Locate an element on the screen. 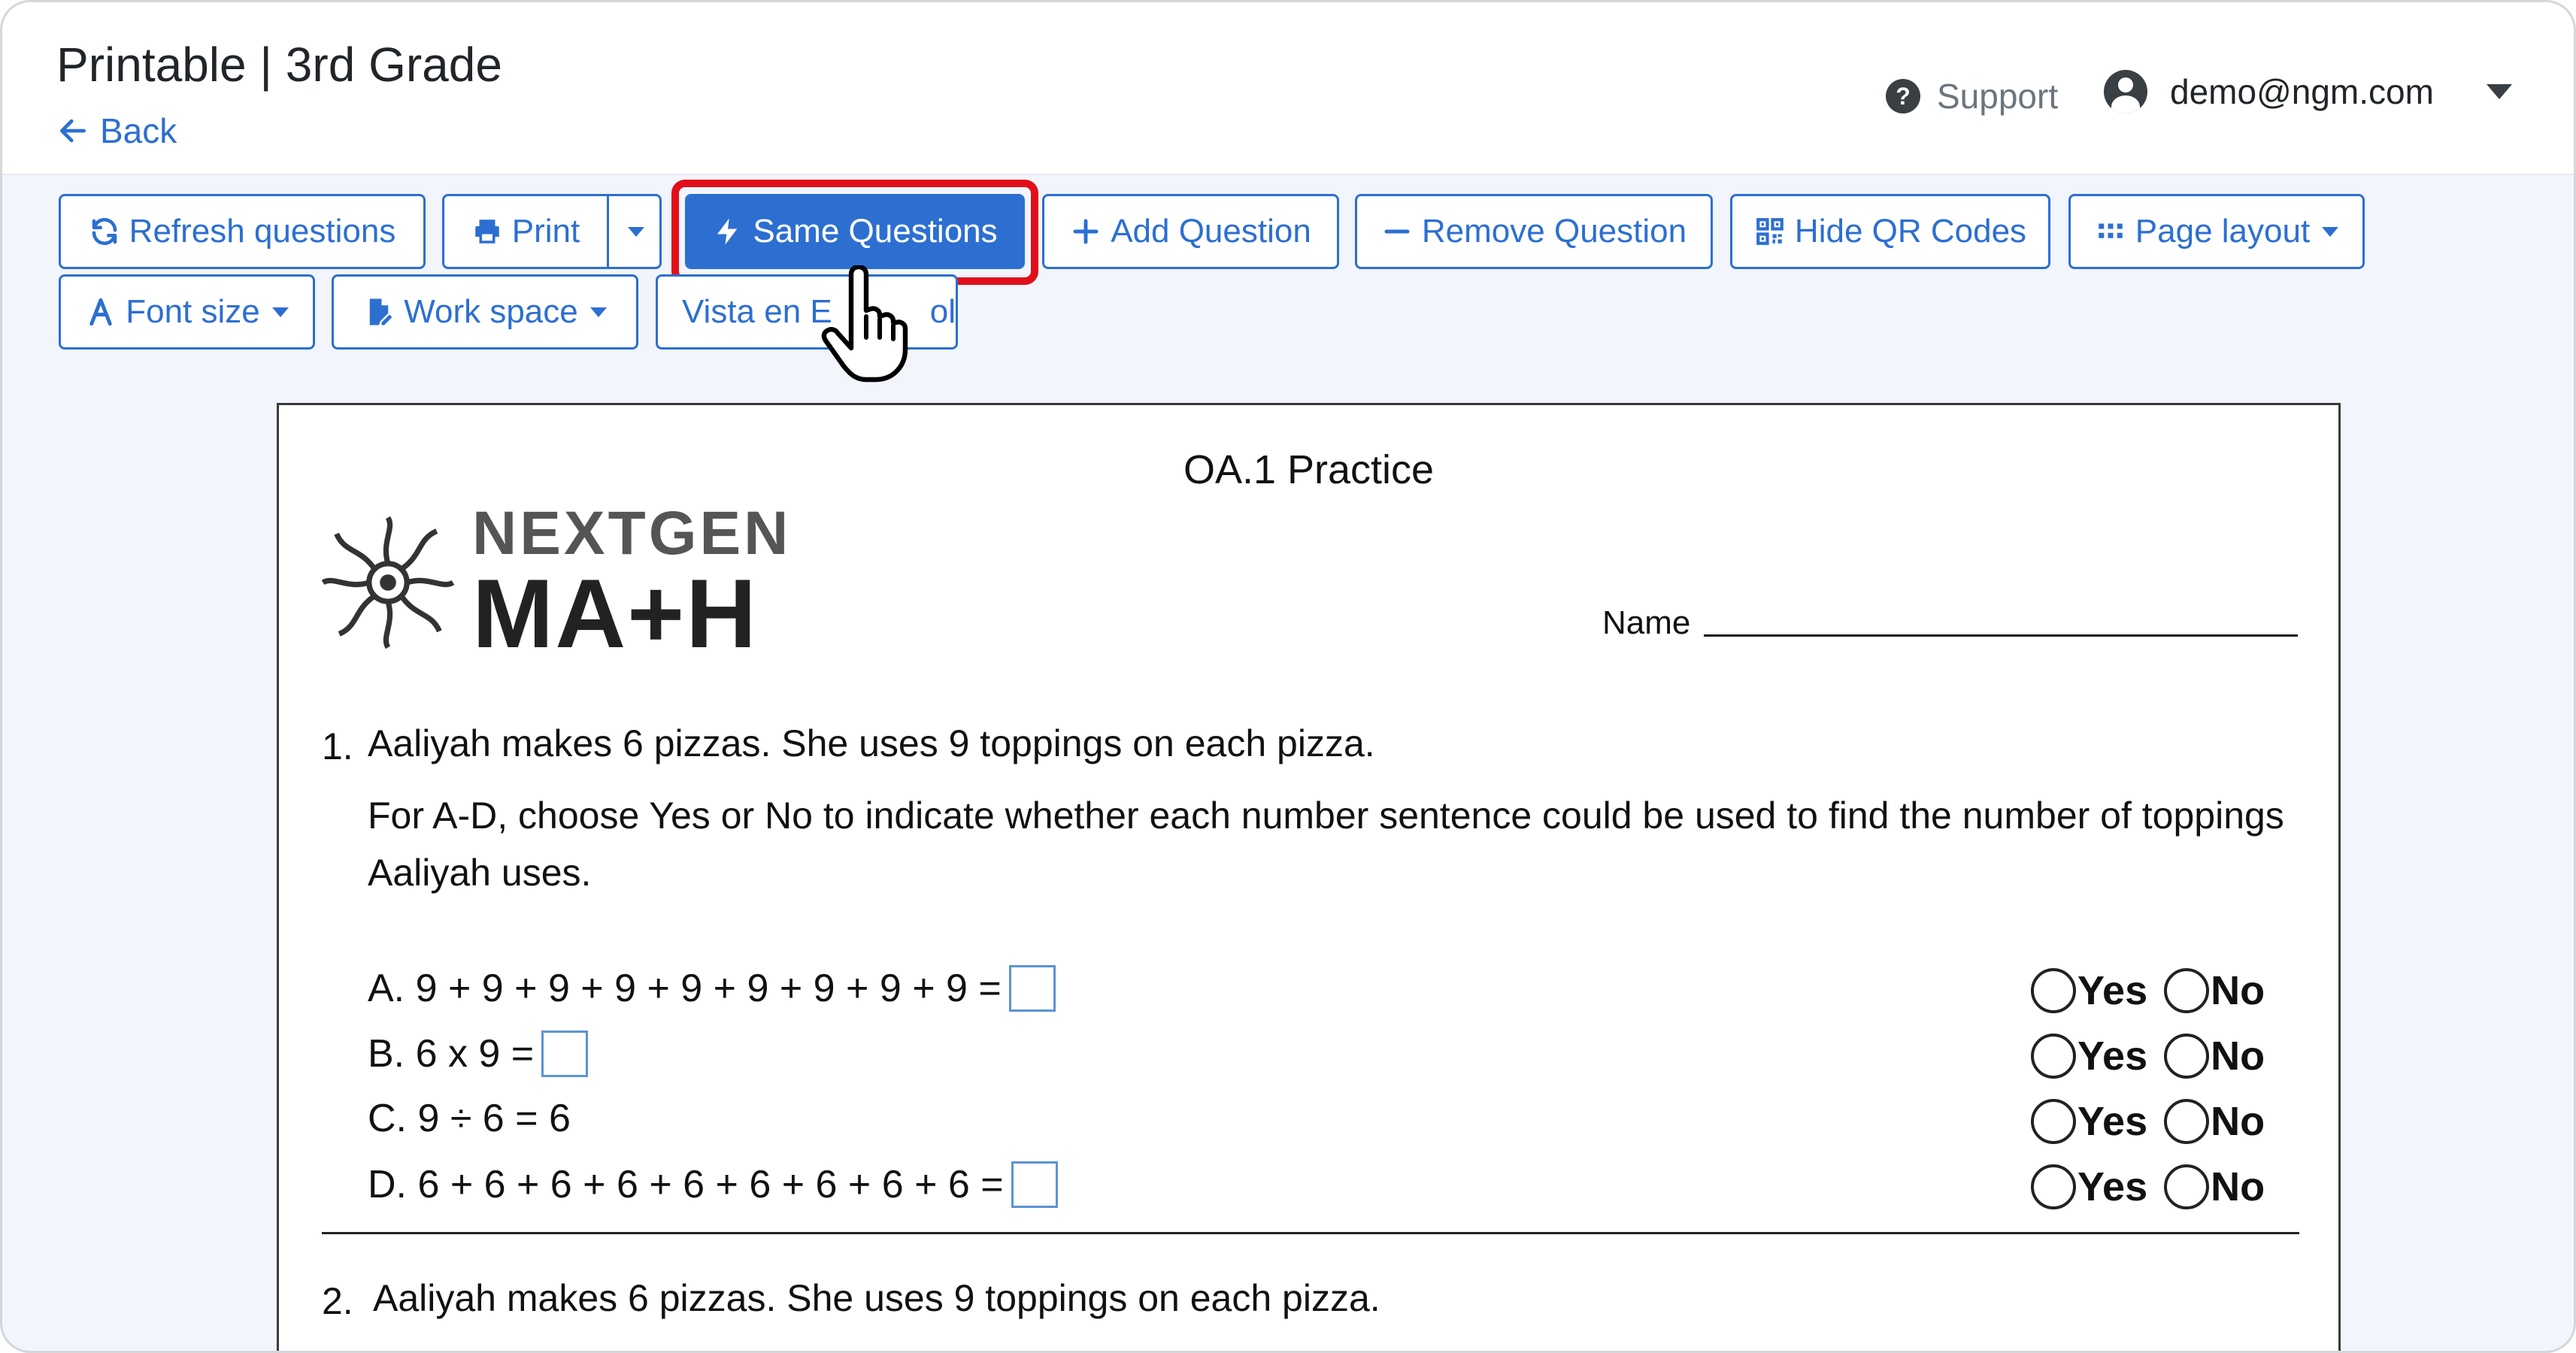 The height and width of the screenshot is (1353, 2576). vista-label: Vista en E is located at coordinates (757, 311).